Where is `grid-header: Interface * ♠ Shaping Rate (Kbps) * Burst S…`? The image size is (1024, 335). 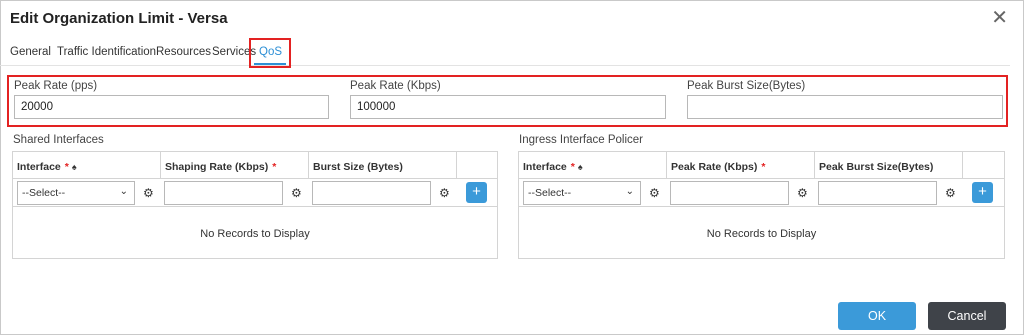
grid-header: Interface * ♠ Shaping Rate (Kbps) * Burst S… is located at coordinates (255, 165).